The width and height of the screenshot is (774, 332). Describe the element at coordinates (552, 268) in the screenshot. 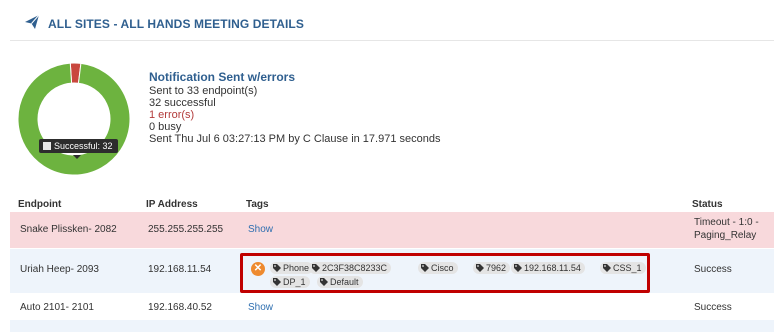

I see `tag-label: 192.168.11.54` at that location.